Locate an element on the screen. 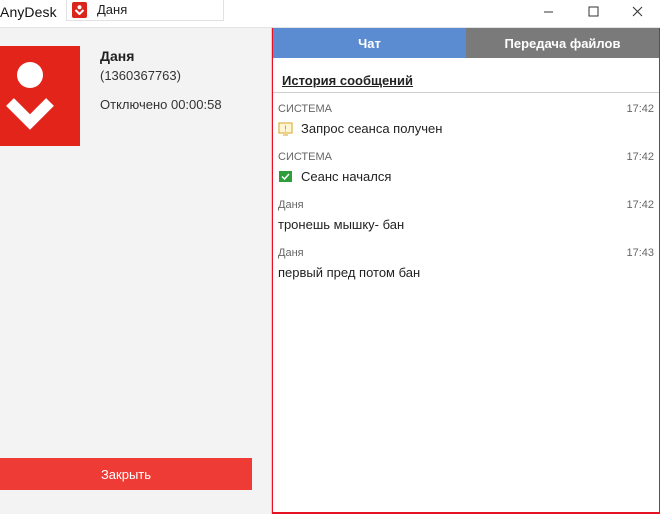  minimize-icon is located at coordinates (548, 11).